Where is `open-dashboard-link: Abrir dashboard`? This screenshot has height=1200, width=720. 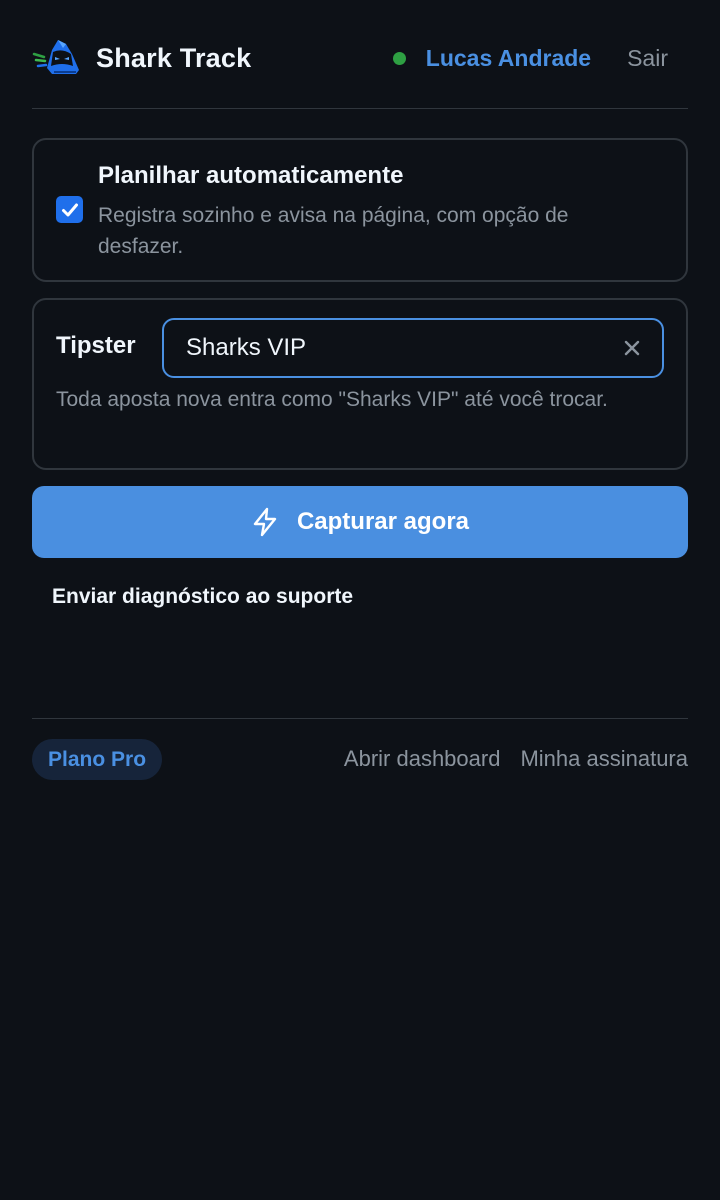
open-dashboard-link: Abrir dashboard is located at coordinates (422, 759).